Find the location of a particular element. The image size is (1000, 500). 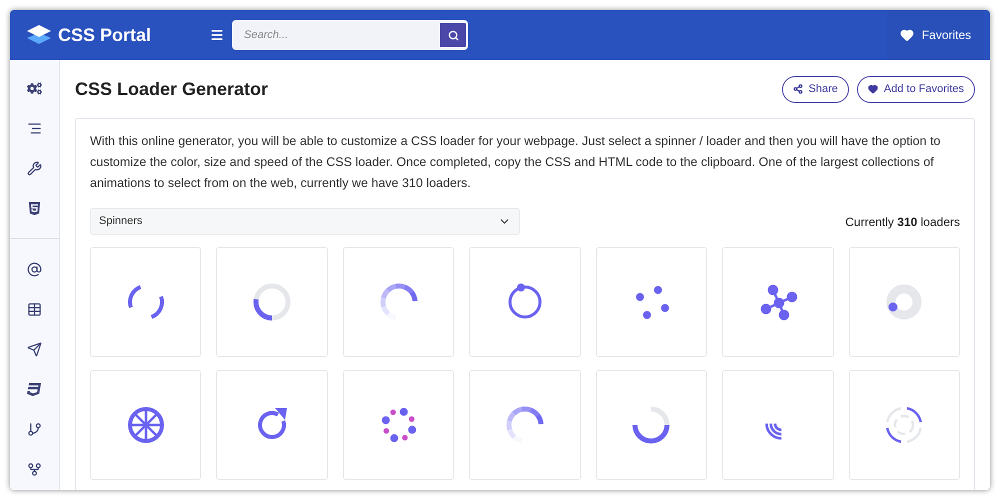

search-icon is located at coordinates (453, 35).